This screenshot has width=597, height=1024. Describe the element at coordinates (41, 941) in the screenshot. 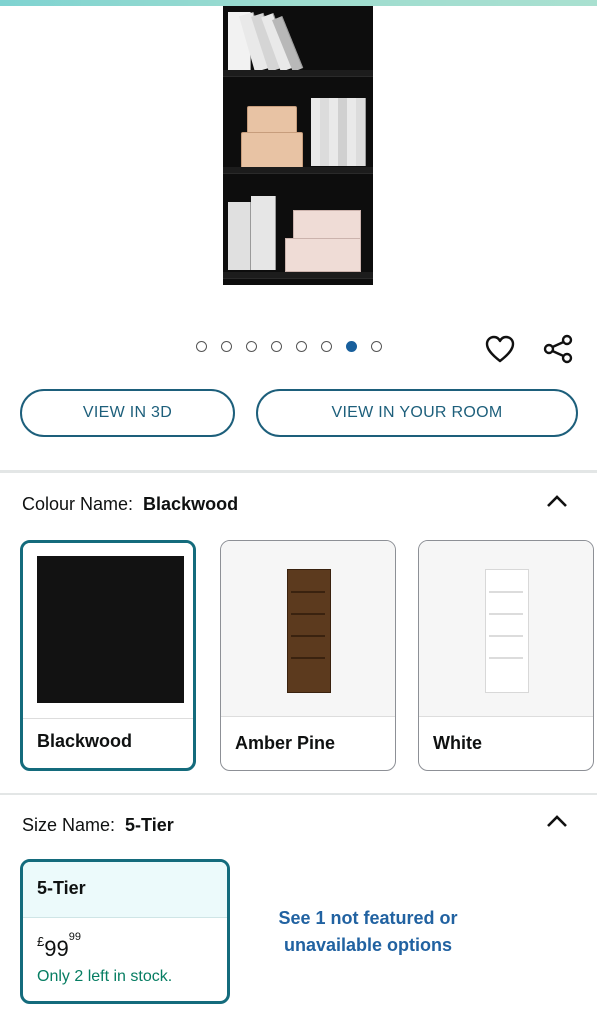

I see `price-currency: £` at that location.